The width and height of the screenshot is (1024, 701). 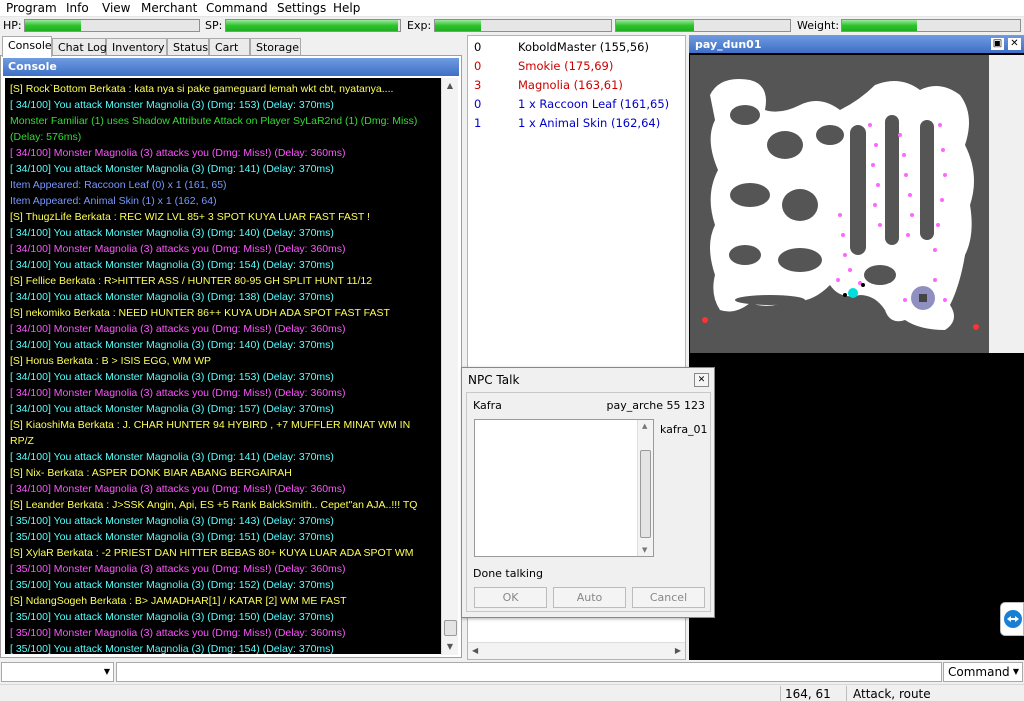 I want to click on hp-bar, so click(x=112, y=25).